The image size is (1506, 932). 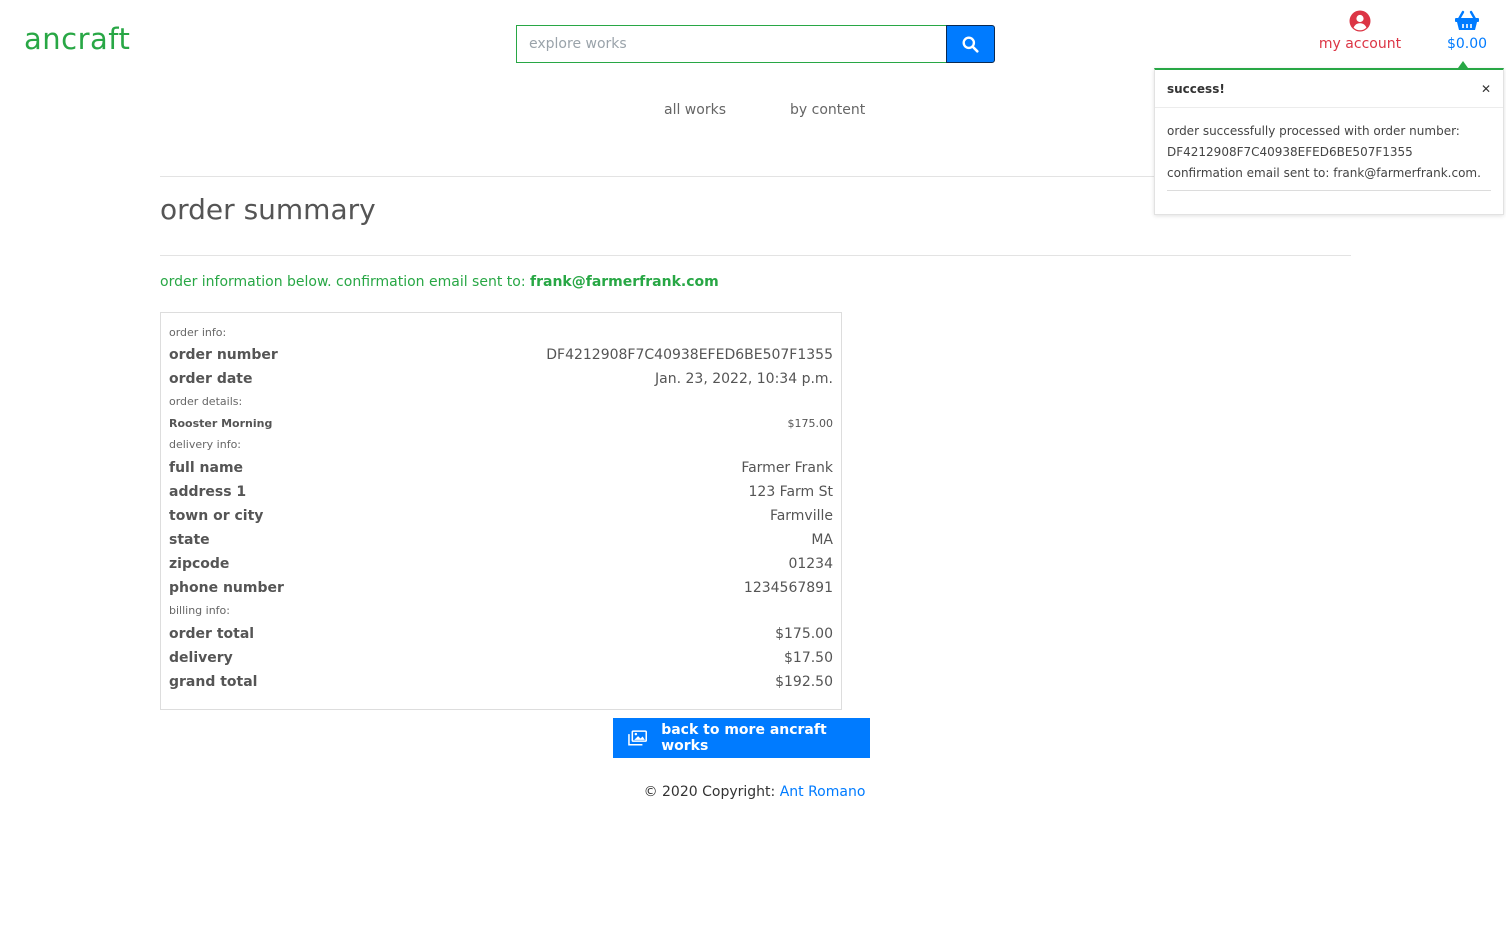 I want to click on order-date-row: order date Jan. 23, 2022, 10:34 p.m., so click(x=501, y=379).